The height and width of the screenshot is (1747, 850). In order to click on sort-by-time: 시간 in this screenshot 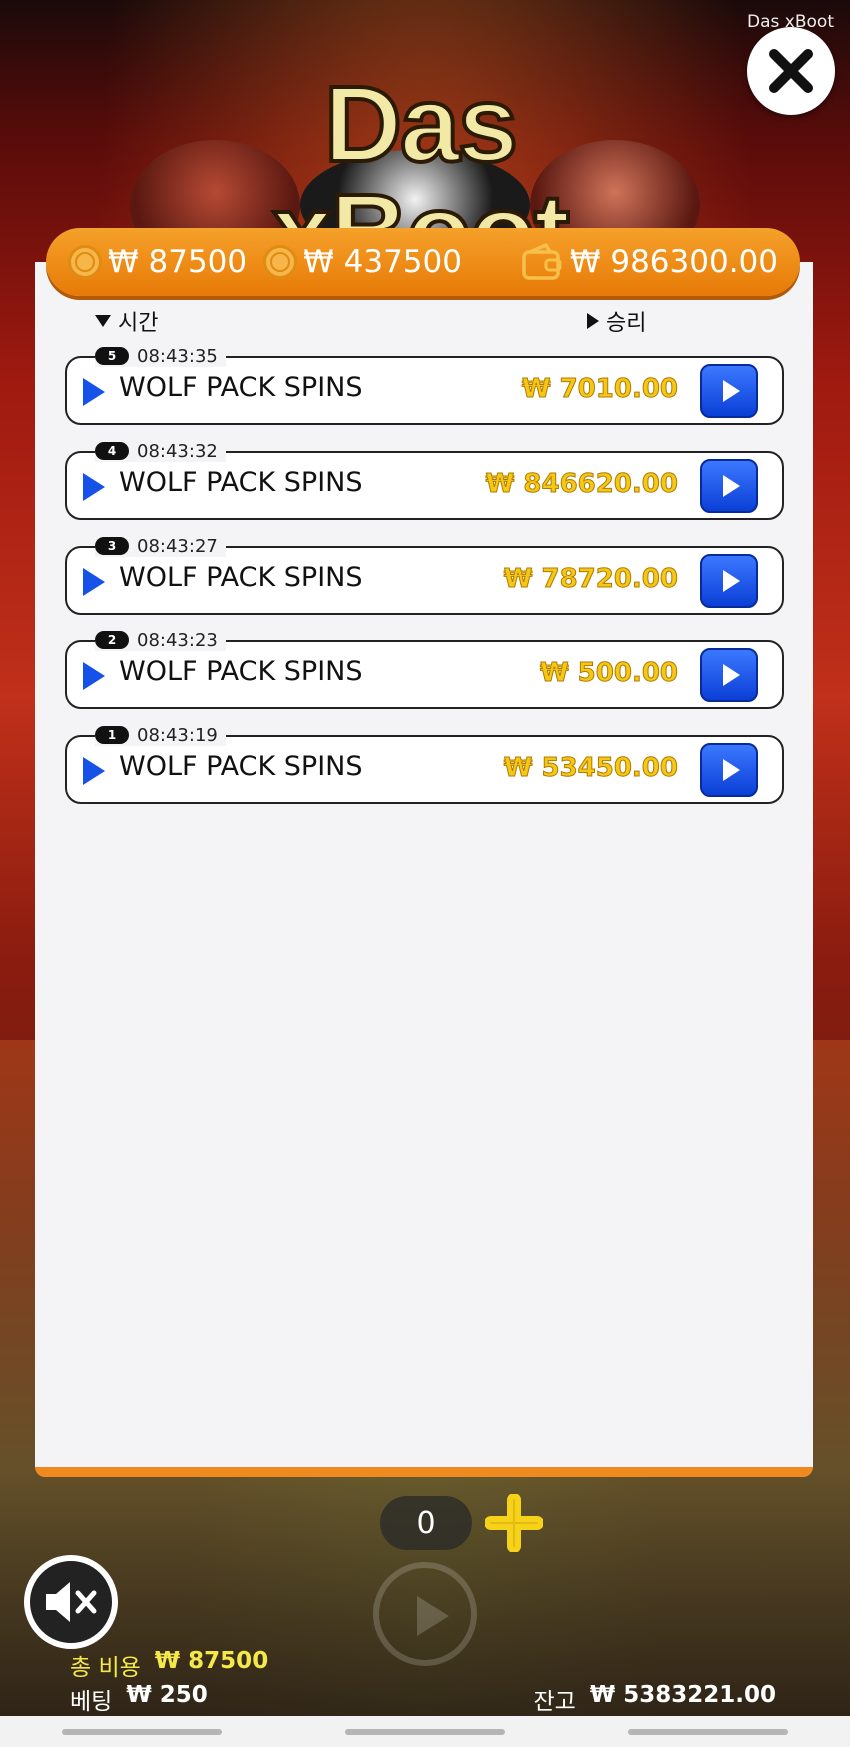, I will do `click(126, 321)`.